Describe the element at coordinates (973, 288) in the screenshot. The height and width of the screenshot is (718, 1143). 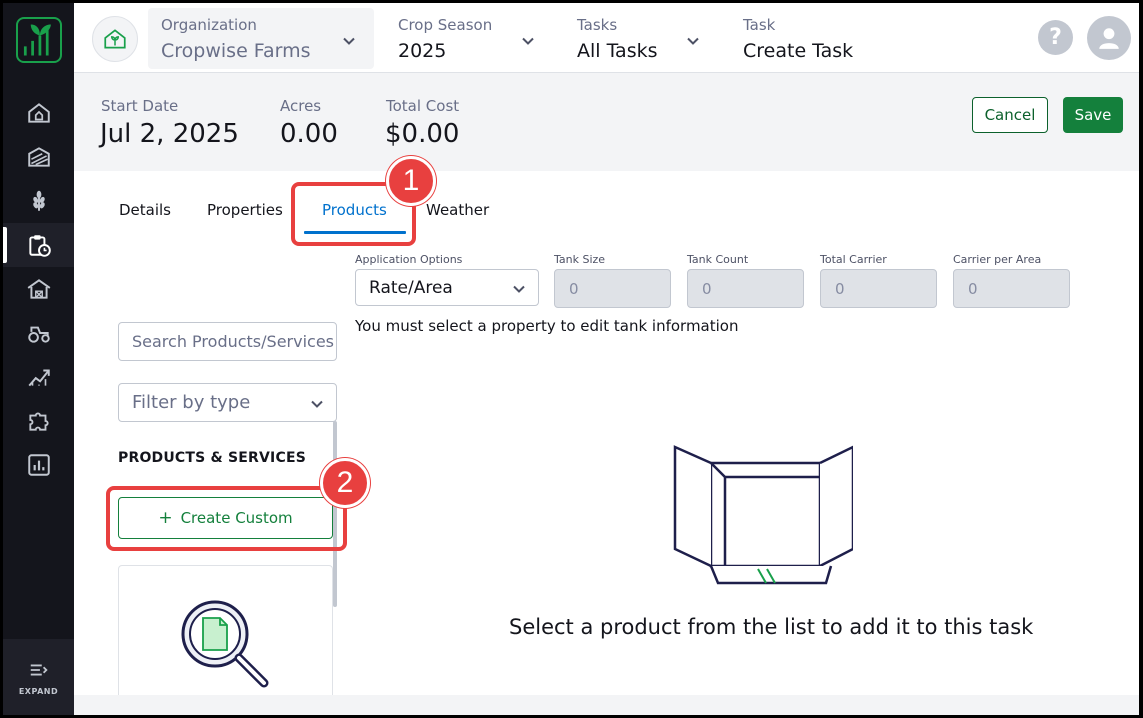
I see `carrier-per-area-value: 0` at that location.